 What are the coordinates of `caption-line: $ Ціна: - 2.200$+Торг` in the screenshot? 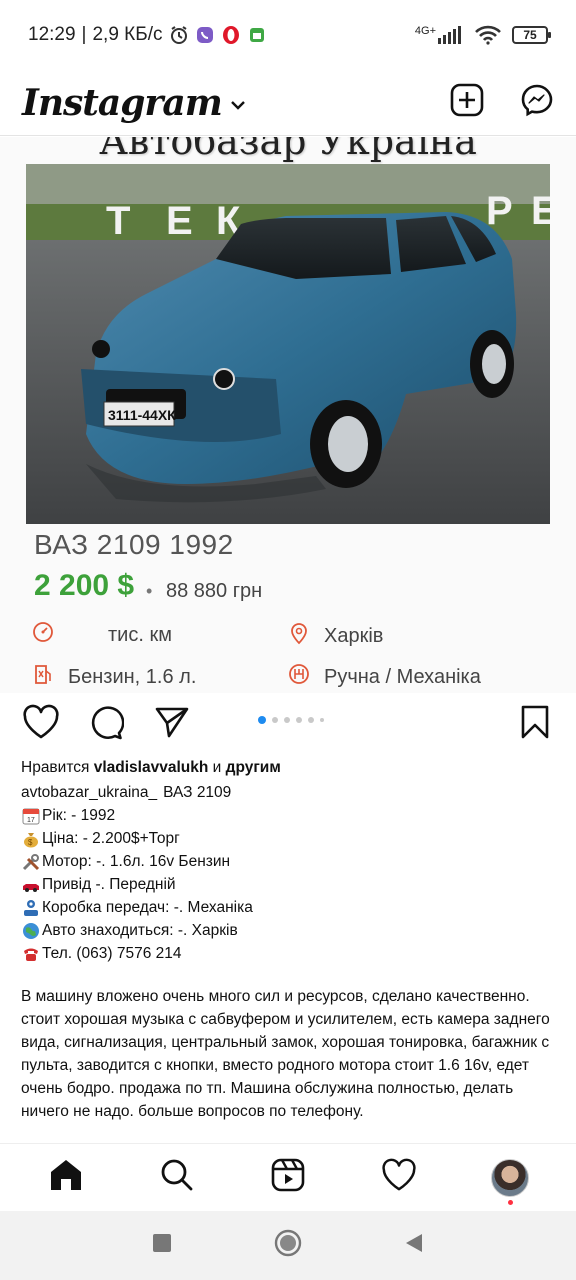 It's located at (288, 838).